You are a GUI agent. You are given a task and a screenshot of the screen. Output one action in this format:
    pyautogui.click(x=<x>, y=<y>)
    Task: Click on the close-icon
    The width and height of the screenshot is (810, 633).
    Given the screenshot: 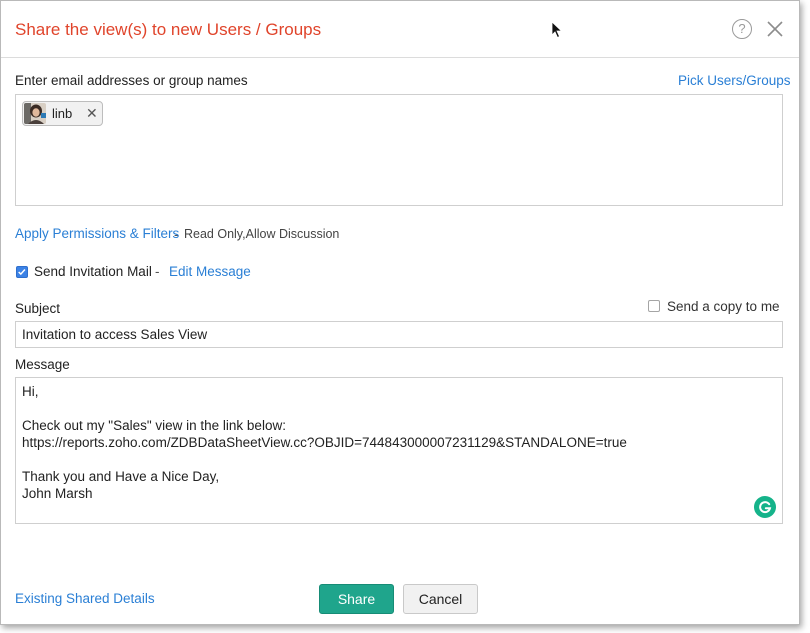 What is the action you would take?
    pyautogui.click(x=775, y=29)
    